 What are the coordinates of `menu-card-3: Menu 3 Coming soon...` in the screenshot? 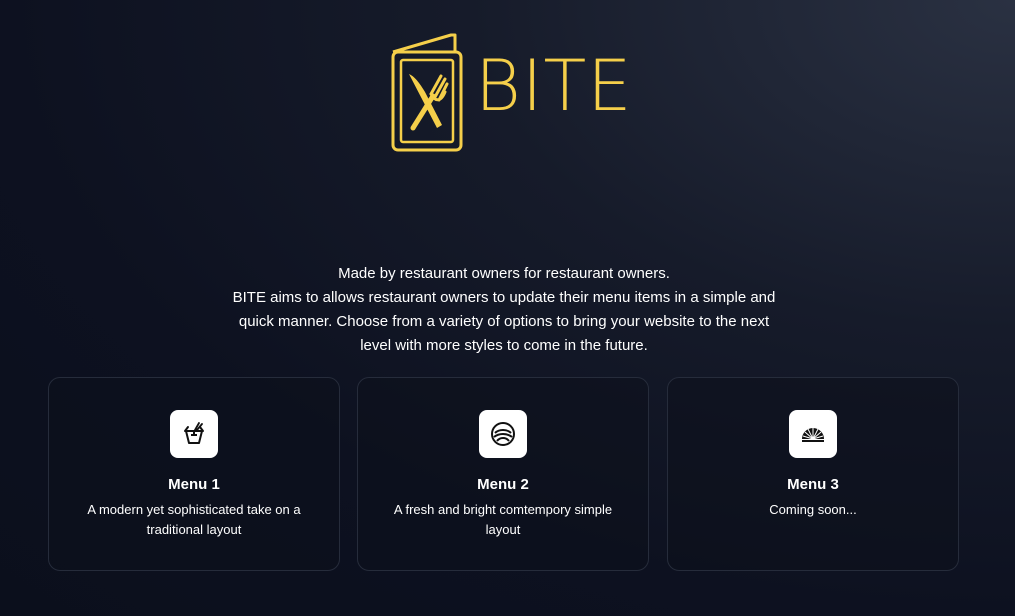 It's located at (813, 474).